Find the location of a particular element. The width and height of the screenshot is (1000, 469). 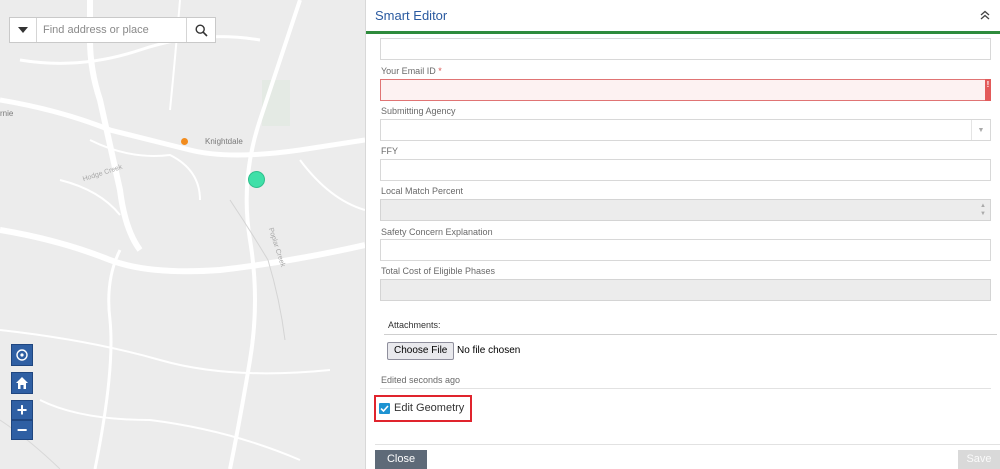

email-field: ! is located at coordinates (685, 90).